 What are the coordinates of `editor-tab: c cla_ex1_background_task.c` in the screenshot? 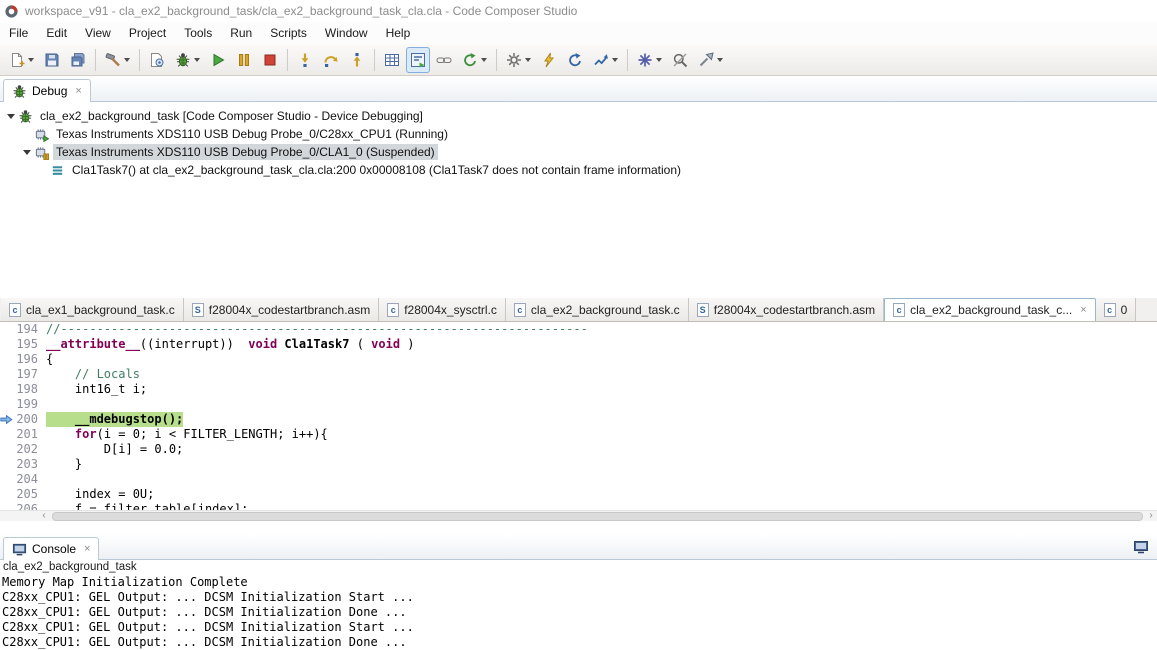 It's located at (92, 309).